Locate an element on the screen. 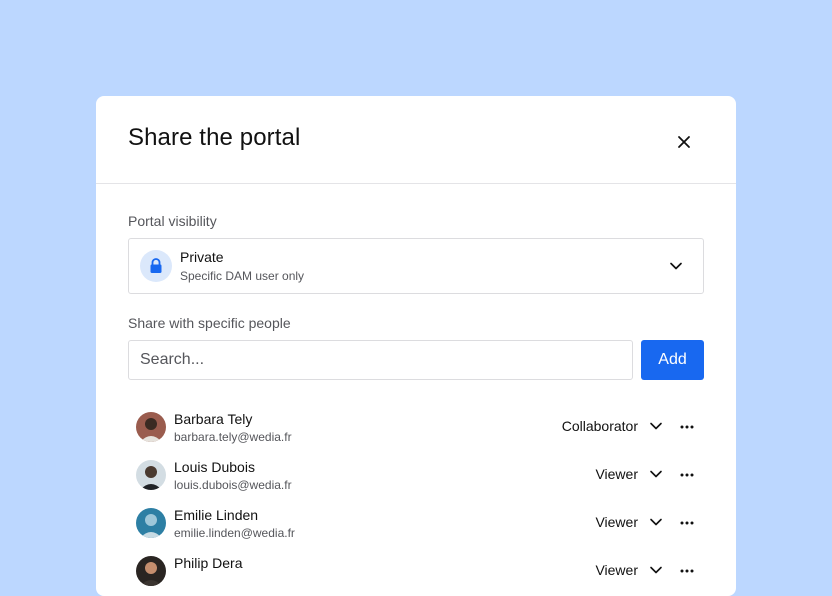  person-name: Emilie Linden is located at coordinates (216, 515).